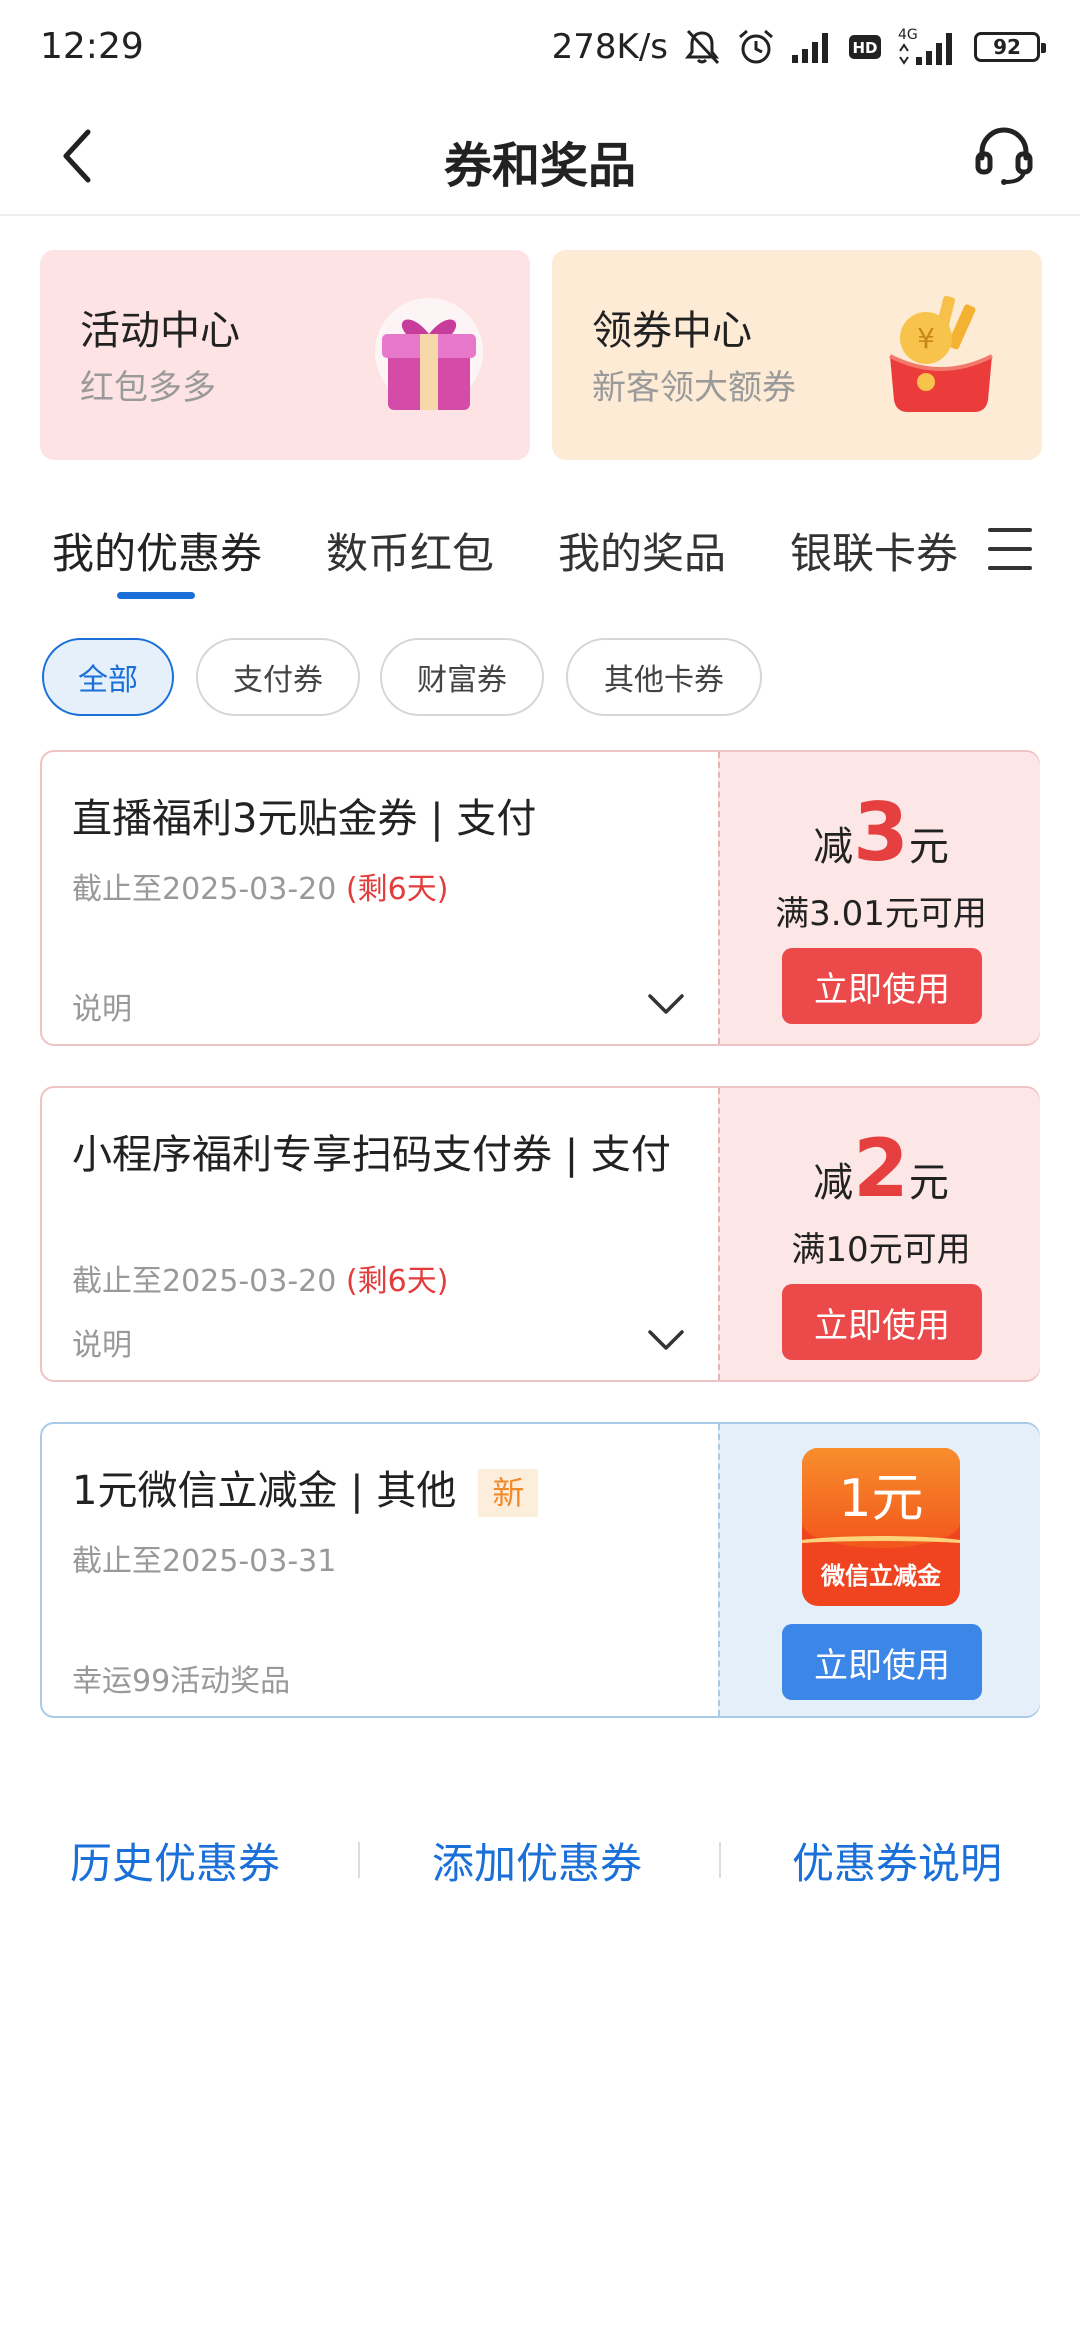 The image size is (1080, 2340). Describe the element at coordinates (156, 595) in the screenshot. I see `active-tab-indicator` at that location.